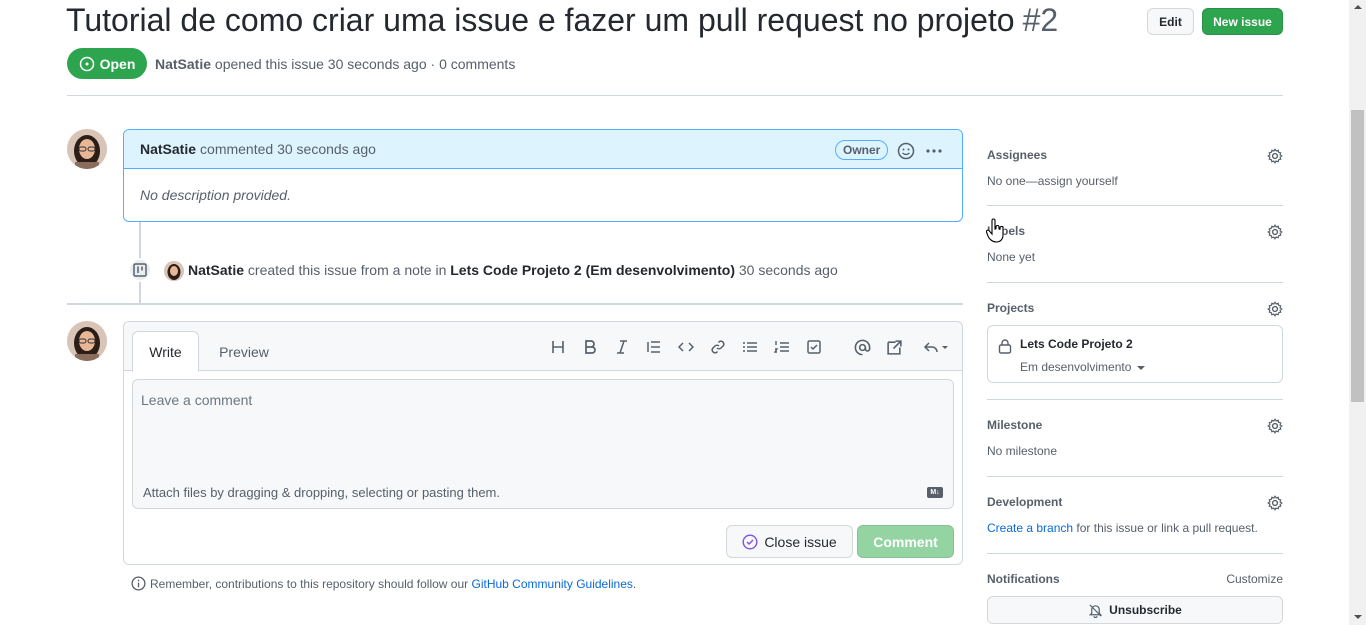 The image size is (1366, 625). I want to click on saved-replies-icon, so click(937, 347).